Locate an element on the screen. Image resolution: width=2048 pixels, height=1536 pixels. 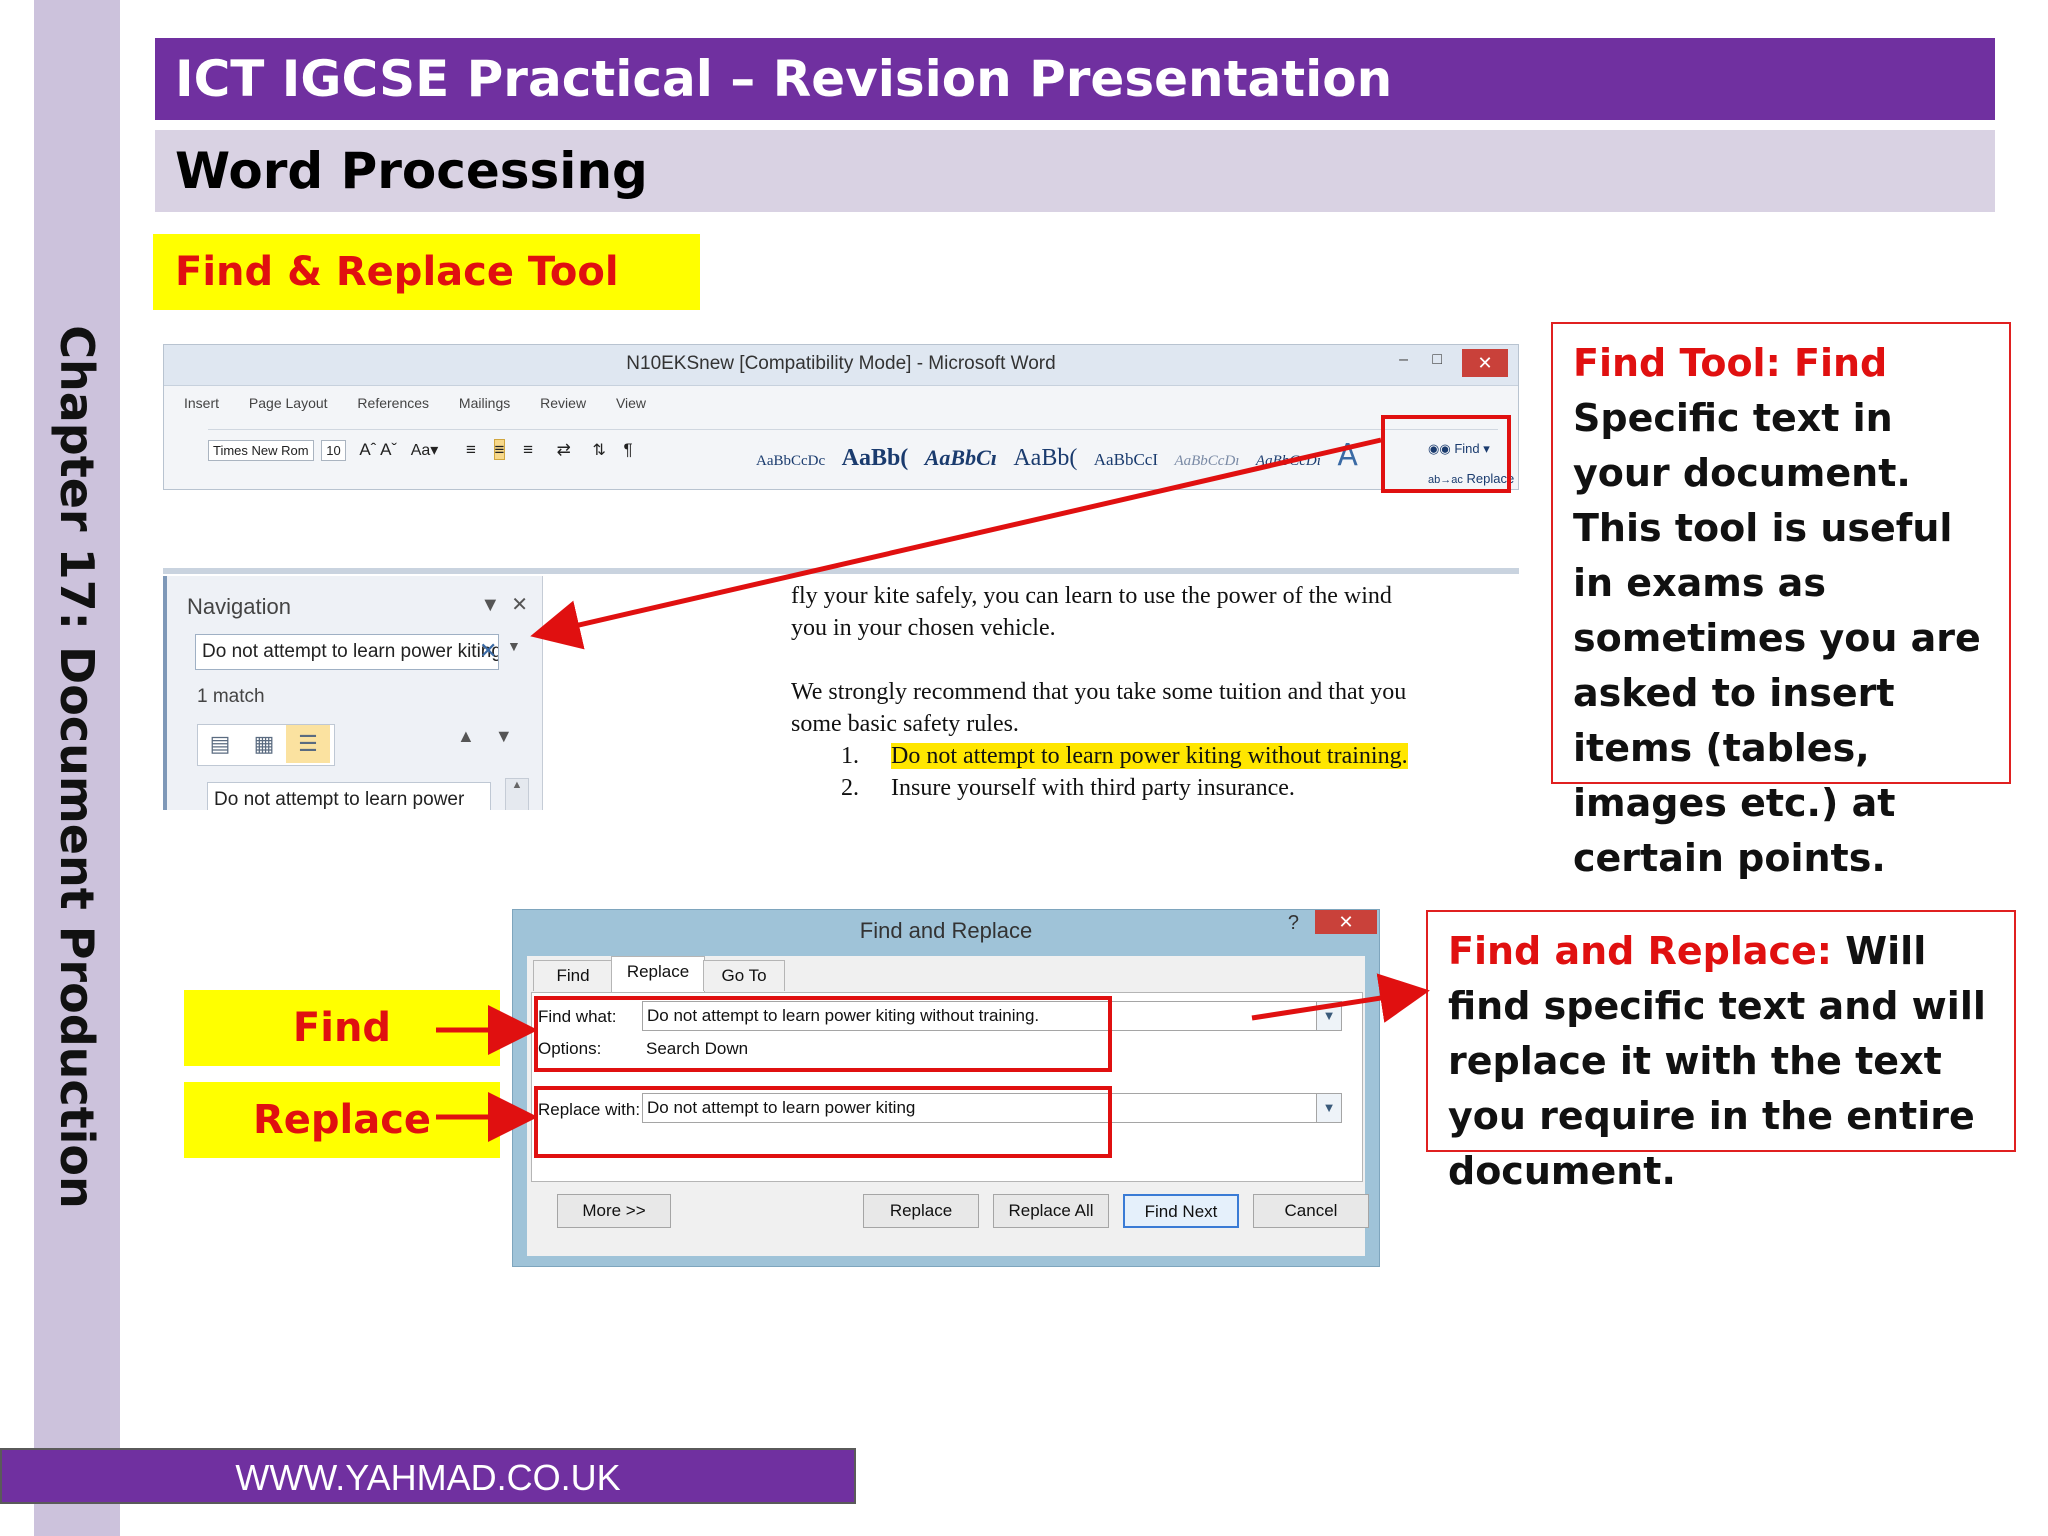
arrow-to-replace-callout is located at coordinates (1340, 998).